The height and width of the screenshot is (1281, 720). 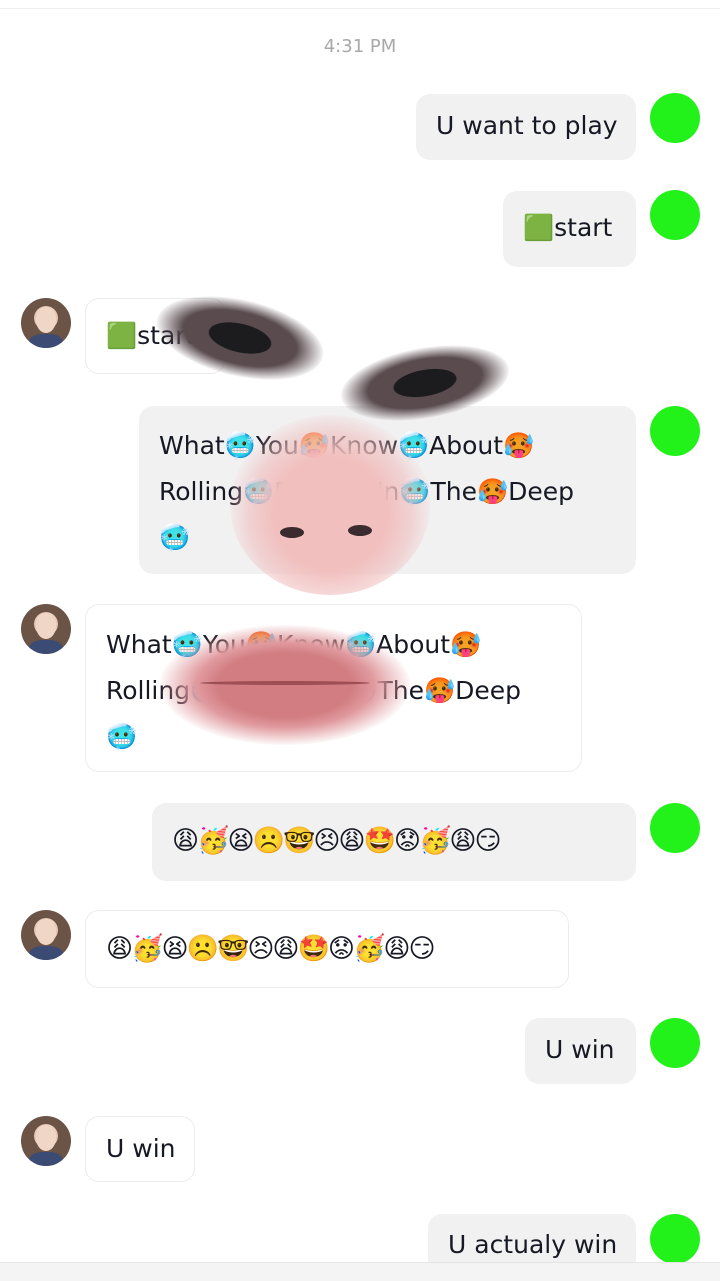 I want to click on message-bubble-received: 🟩start, so click(x=155, y=336).